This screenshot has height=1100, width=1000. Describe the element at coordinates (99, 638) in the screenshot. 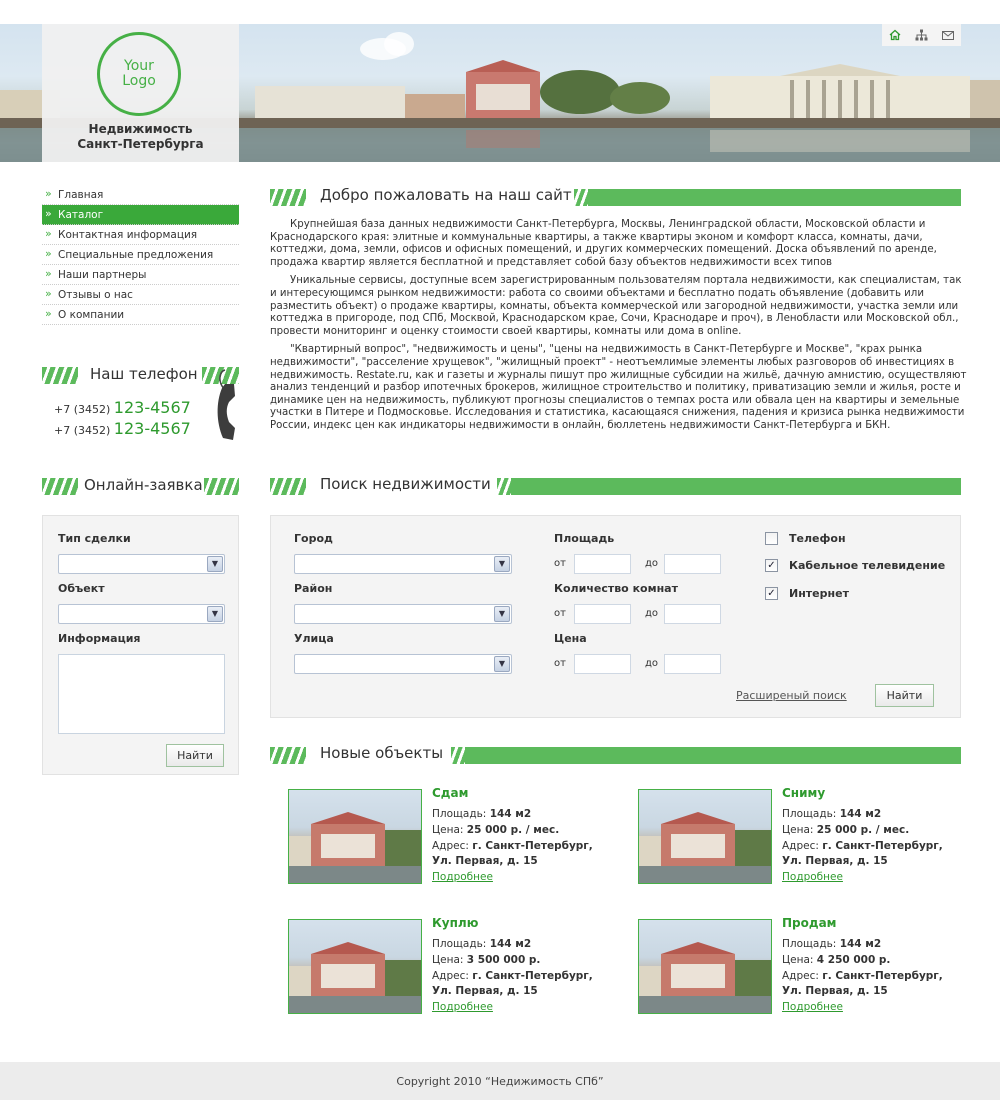

I see `info-label: Информация` at that location.